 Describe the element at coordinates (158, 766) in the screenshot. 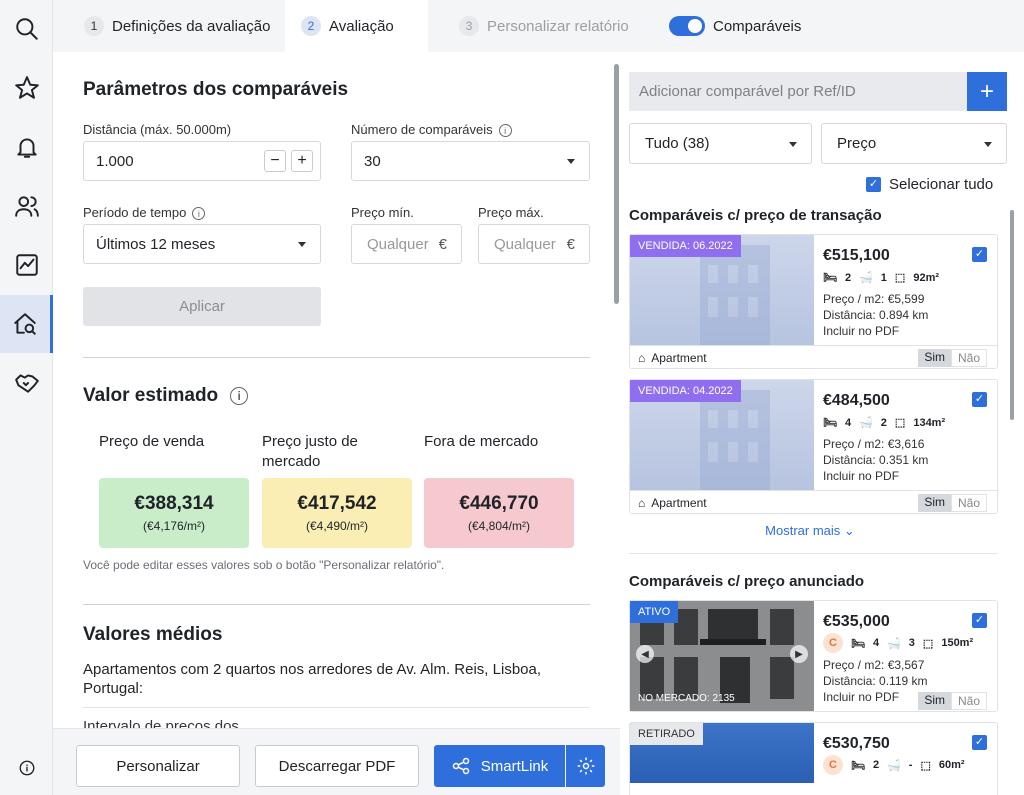

I see `customize-button: Personalizar` at that location.